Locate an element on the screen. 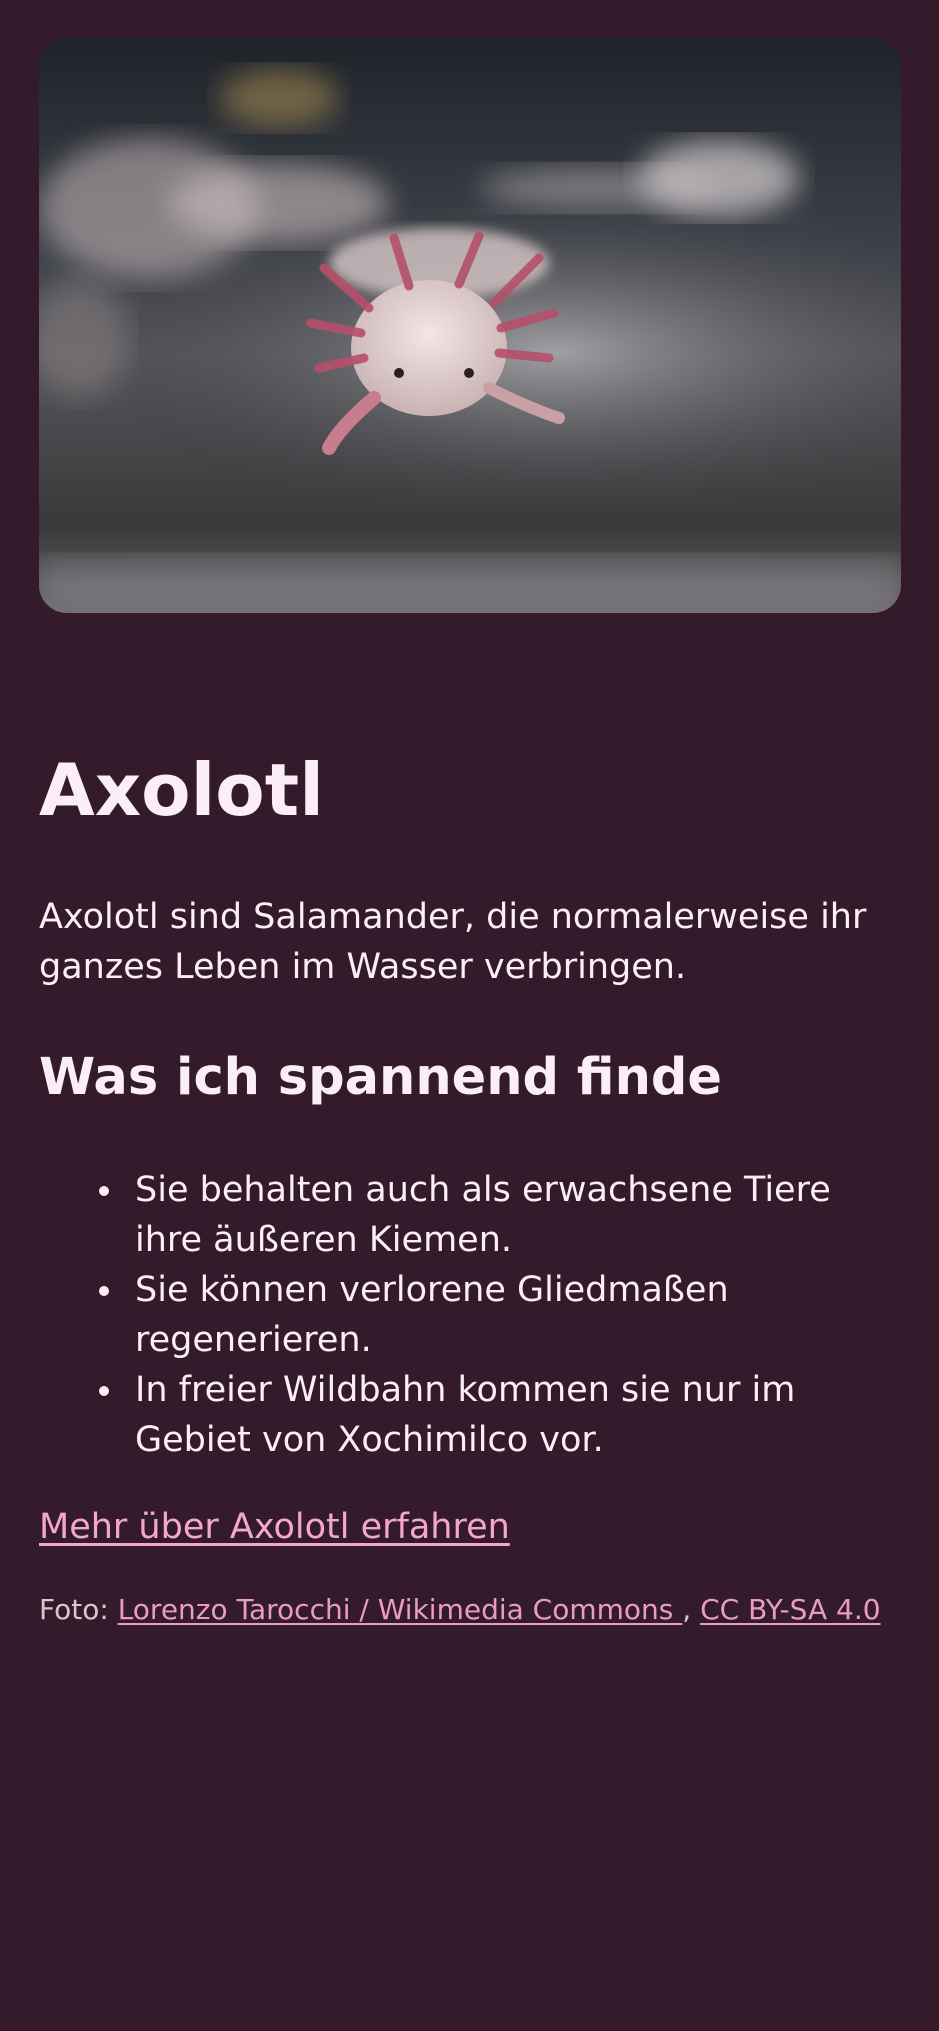 This screenshot has height=2031, width=939. credit-prefix: Foto: is located at coordinates (74, 1609).